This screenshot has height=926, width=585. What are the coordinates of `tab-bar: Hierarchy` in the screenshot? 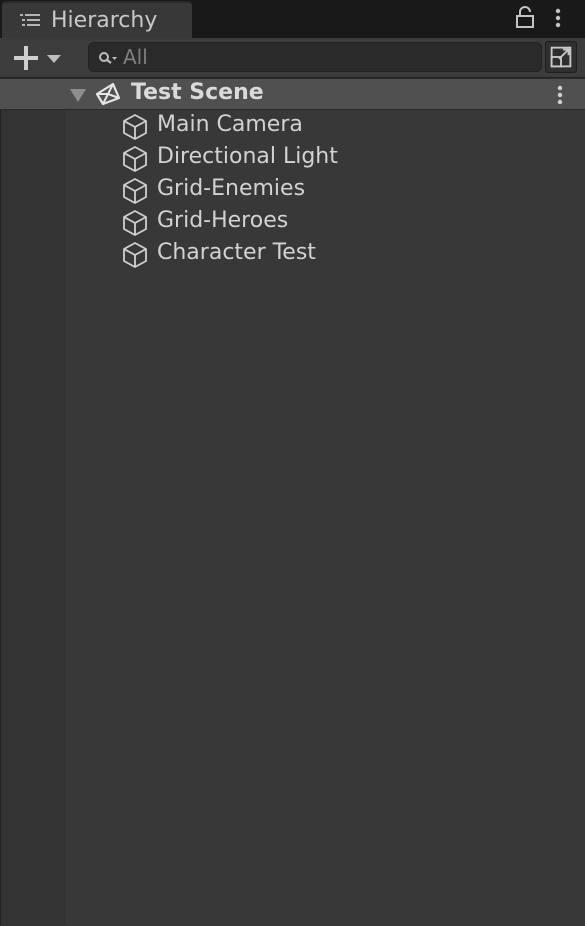 It's located at (292, 19).